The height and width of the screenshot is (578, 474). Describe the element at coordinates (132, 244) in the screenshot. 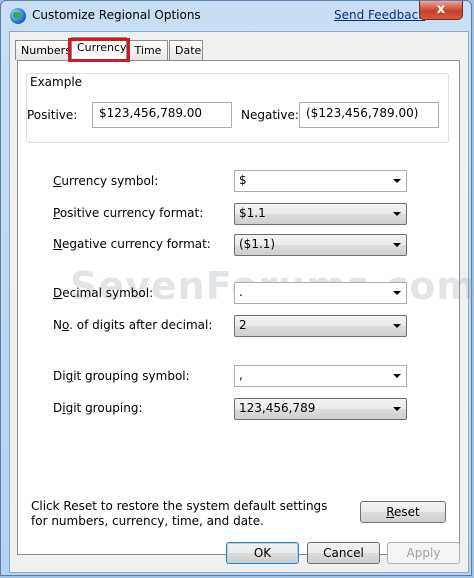

I see `negative-format-label: Negative currency format:` at that location.